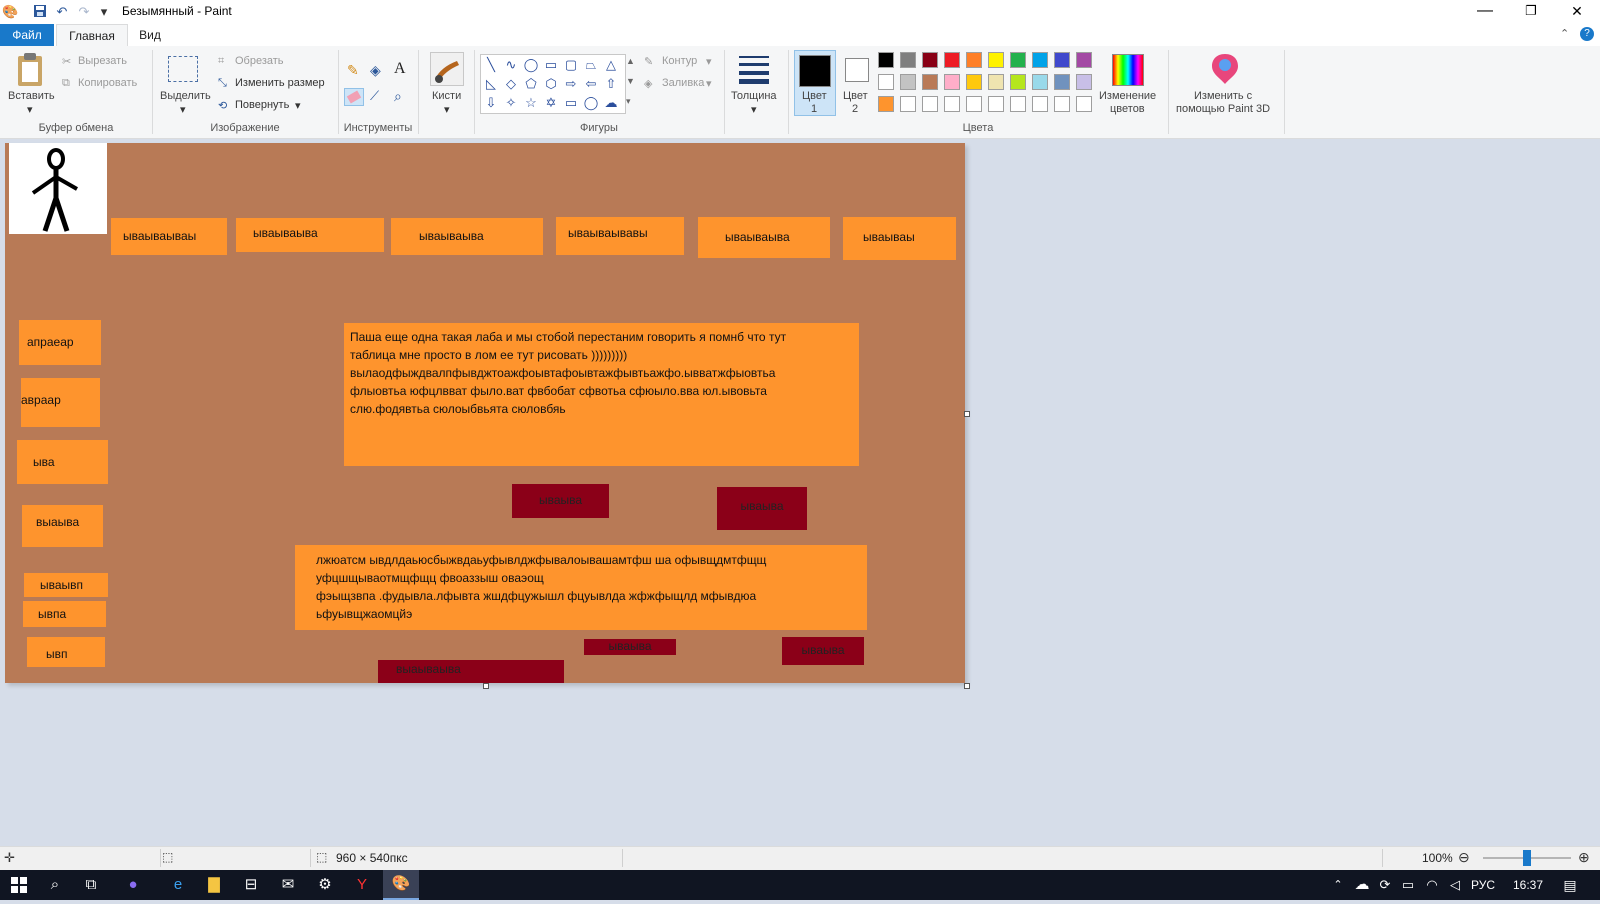  What do you see at coordinates (178, 885) in the screenshot?
I see `edge-browser-icon: e` at bounding box center [178, 885].